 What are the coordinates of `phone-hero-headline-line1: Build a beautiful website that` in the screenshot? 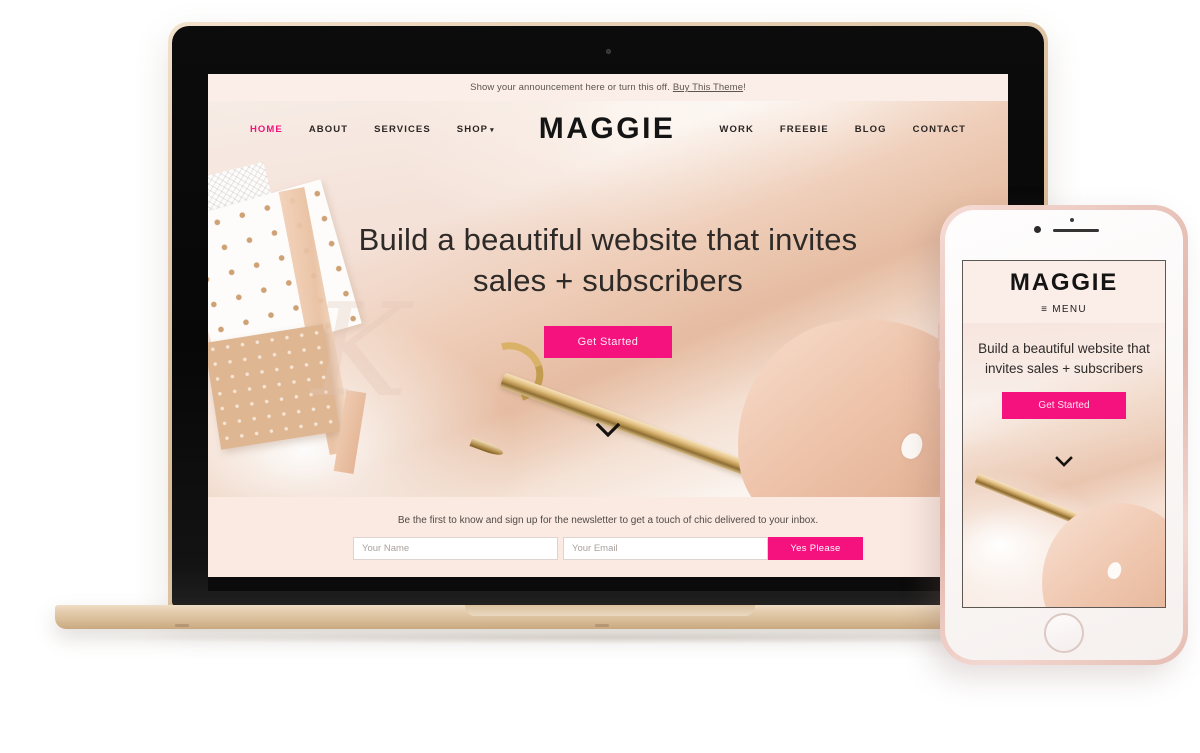 It's located at (1064, 348).